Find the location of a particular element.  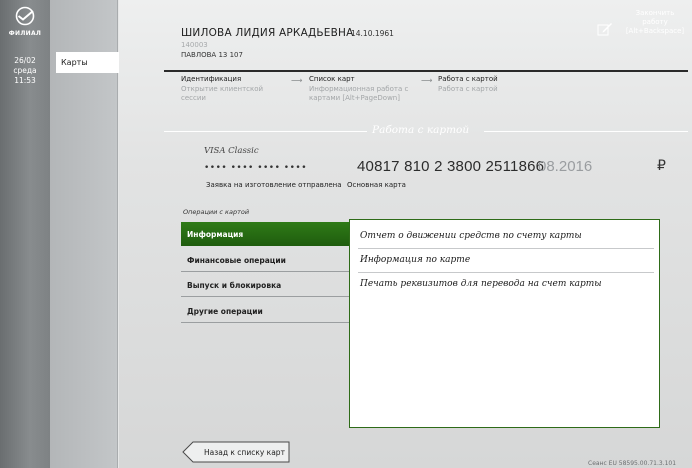

card-type: VISA Classic is located at coordinates (231, 151).